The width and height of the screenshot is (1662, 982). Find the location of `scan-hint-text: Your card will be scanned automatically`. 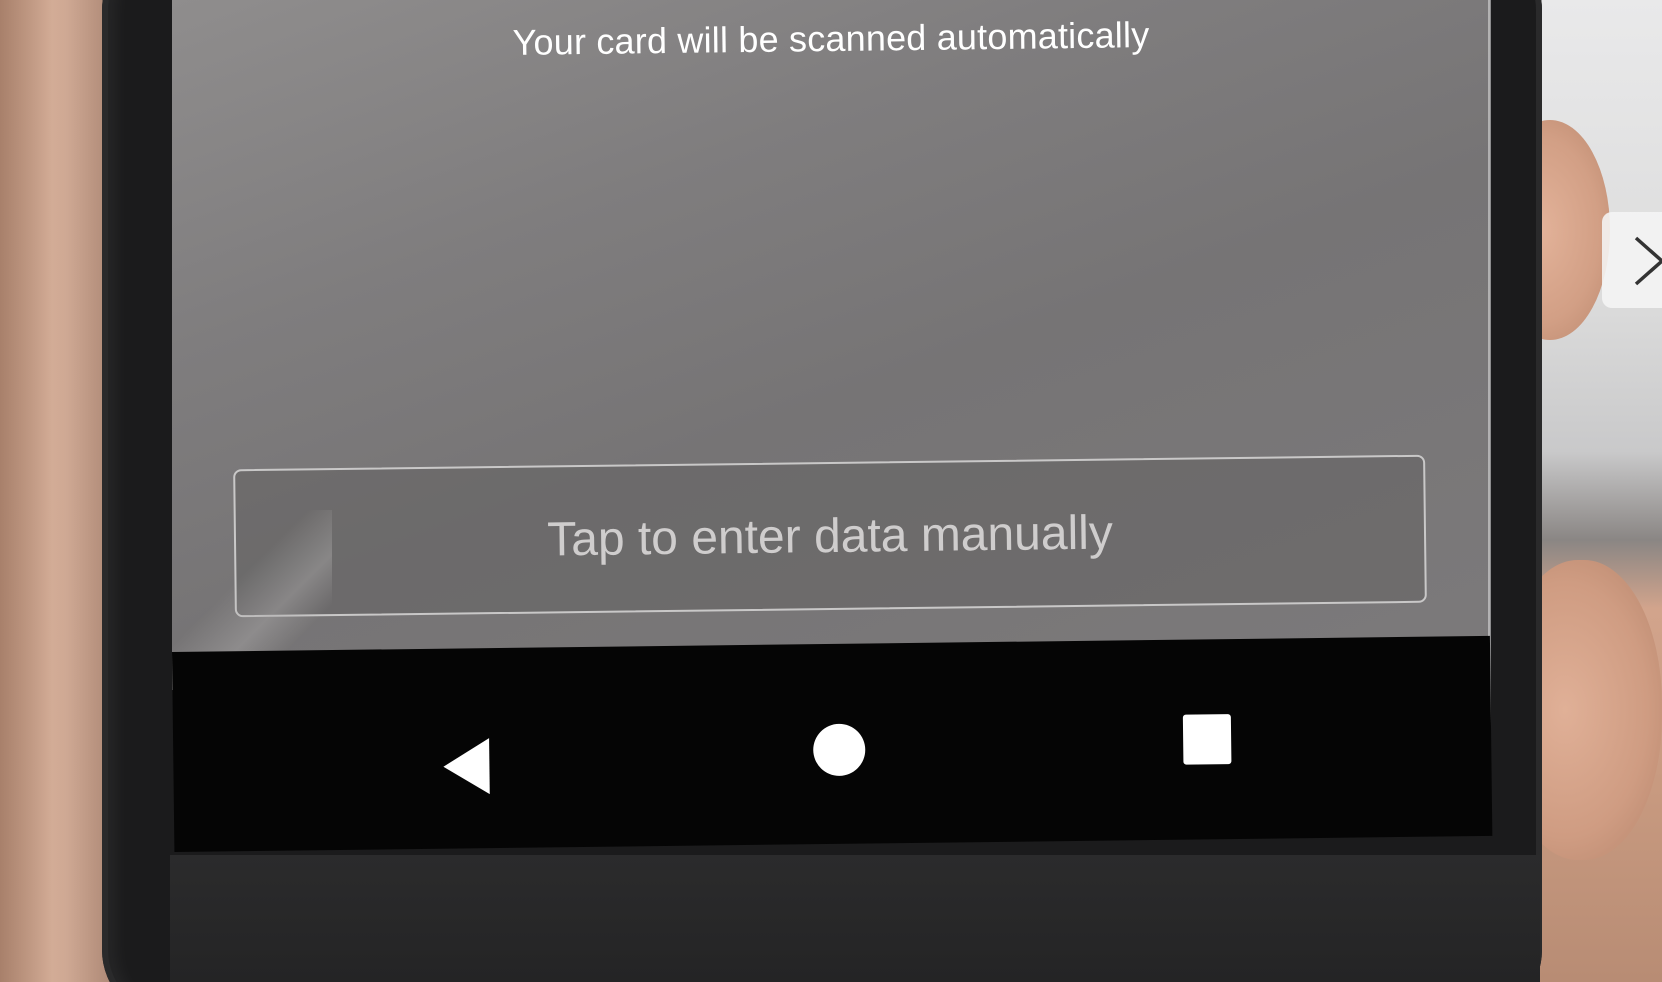

scan-hint-text: Your card will be scanned automatically is located at coordinates (831, 38).